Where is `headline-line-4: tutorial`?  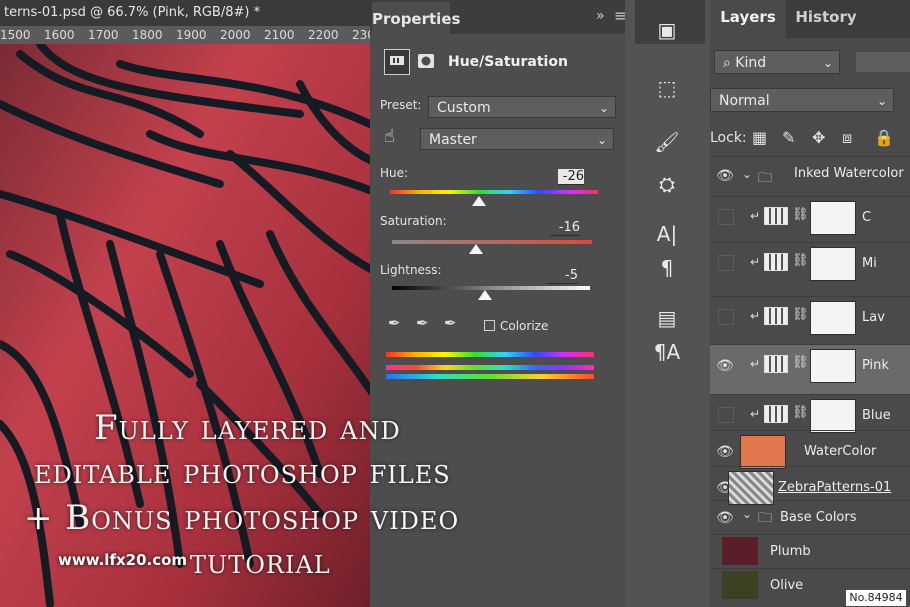 headline-line-4: tutorial is located at coordinates (260, 562).